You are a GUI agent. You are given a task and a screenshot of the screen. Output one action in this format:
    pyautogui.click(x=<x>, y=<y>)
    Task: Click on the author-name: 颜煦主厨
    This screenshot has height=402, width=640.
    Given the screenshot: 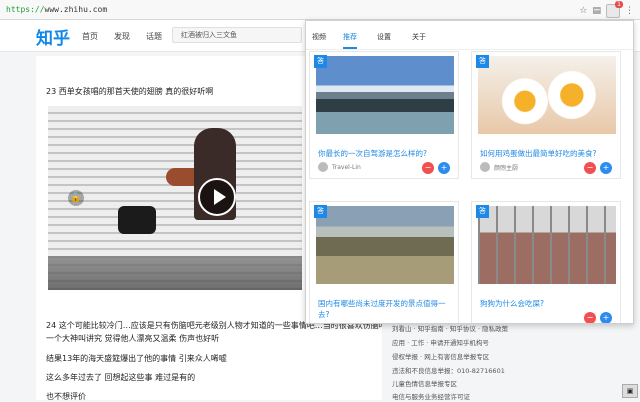 What is the action you would take?
    pyautogui.click(x=506, y=168)
    